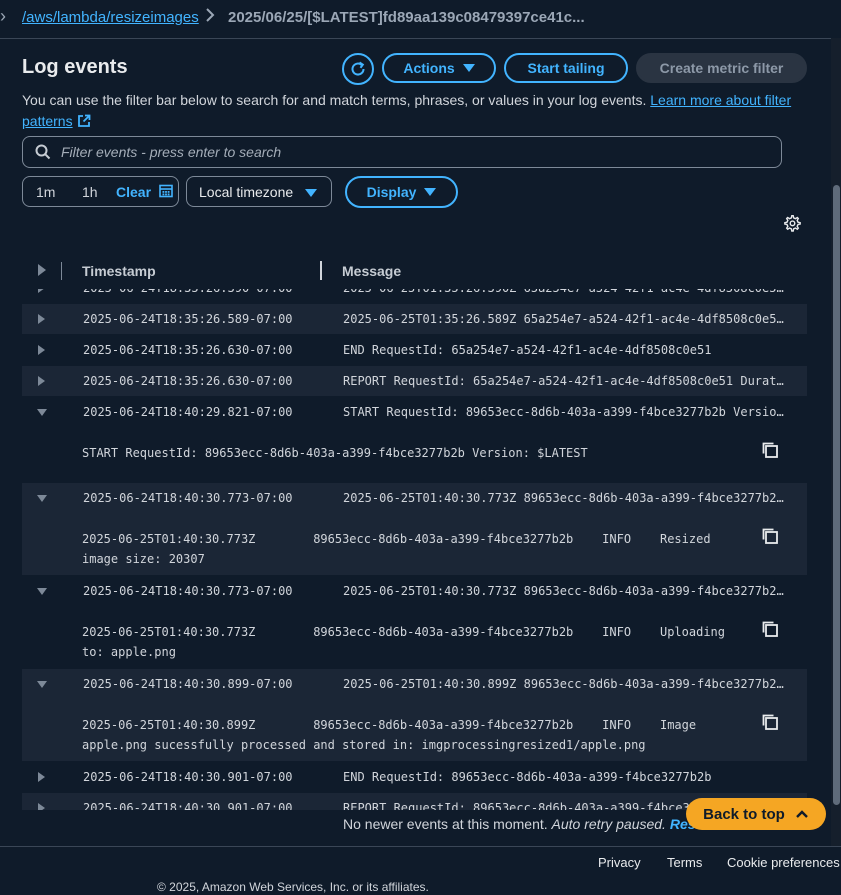  What do you see at coordinates (721, 68) in the screenshot?
I see `create-metric-filter-button: Create metric filter` at bounding box center [721, 68].